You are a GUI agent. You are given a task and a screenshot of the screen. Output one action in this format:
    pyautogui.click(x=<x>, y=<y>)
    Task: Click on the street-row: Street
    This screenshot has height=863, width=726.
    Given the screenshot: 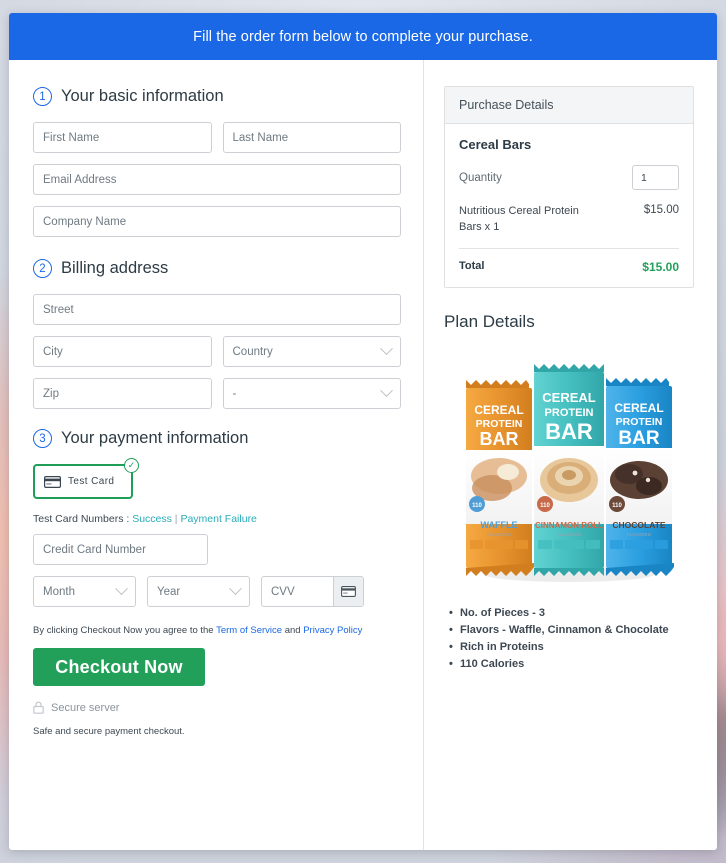 What is the action you would take?
    pyautogui.click(x=217, y=309)
    